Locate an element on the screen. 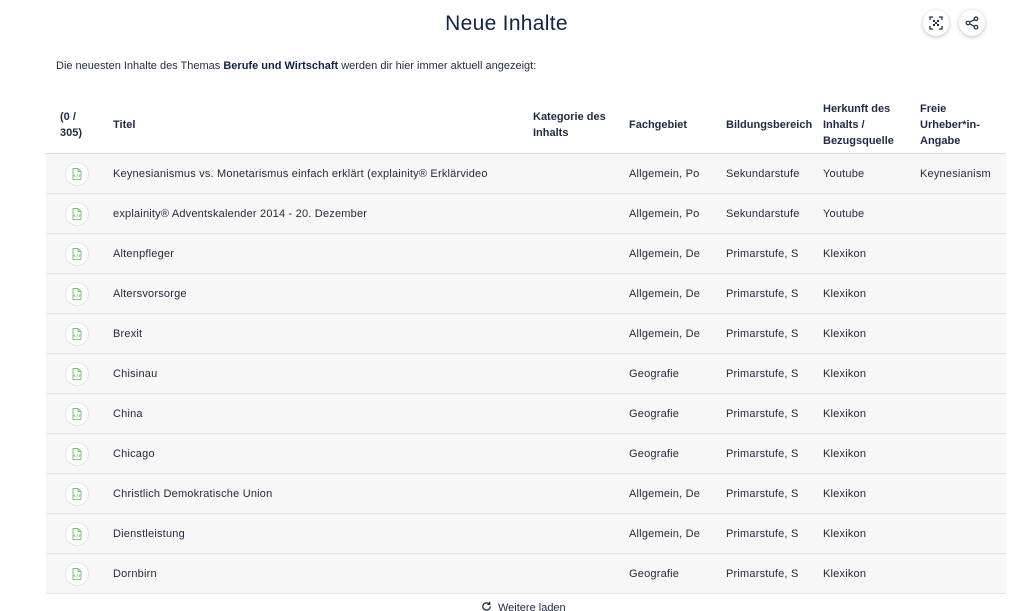 This screenshot has width=1013, height=611. row-title: Altersvorsorge is located at coordinates (313, 293).